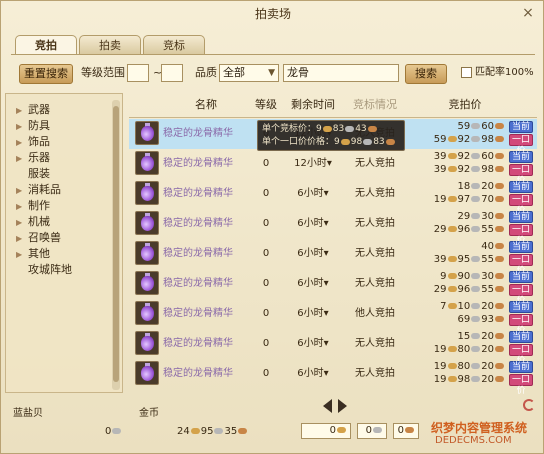 The image size is (544, 454). I want to click on quality-select: 全部 ▼, so click(249, 73).